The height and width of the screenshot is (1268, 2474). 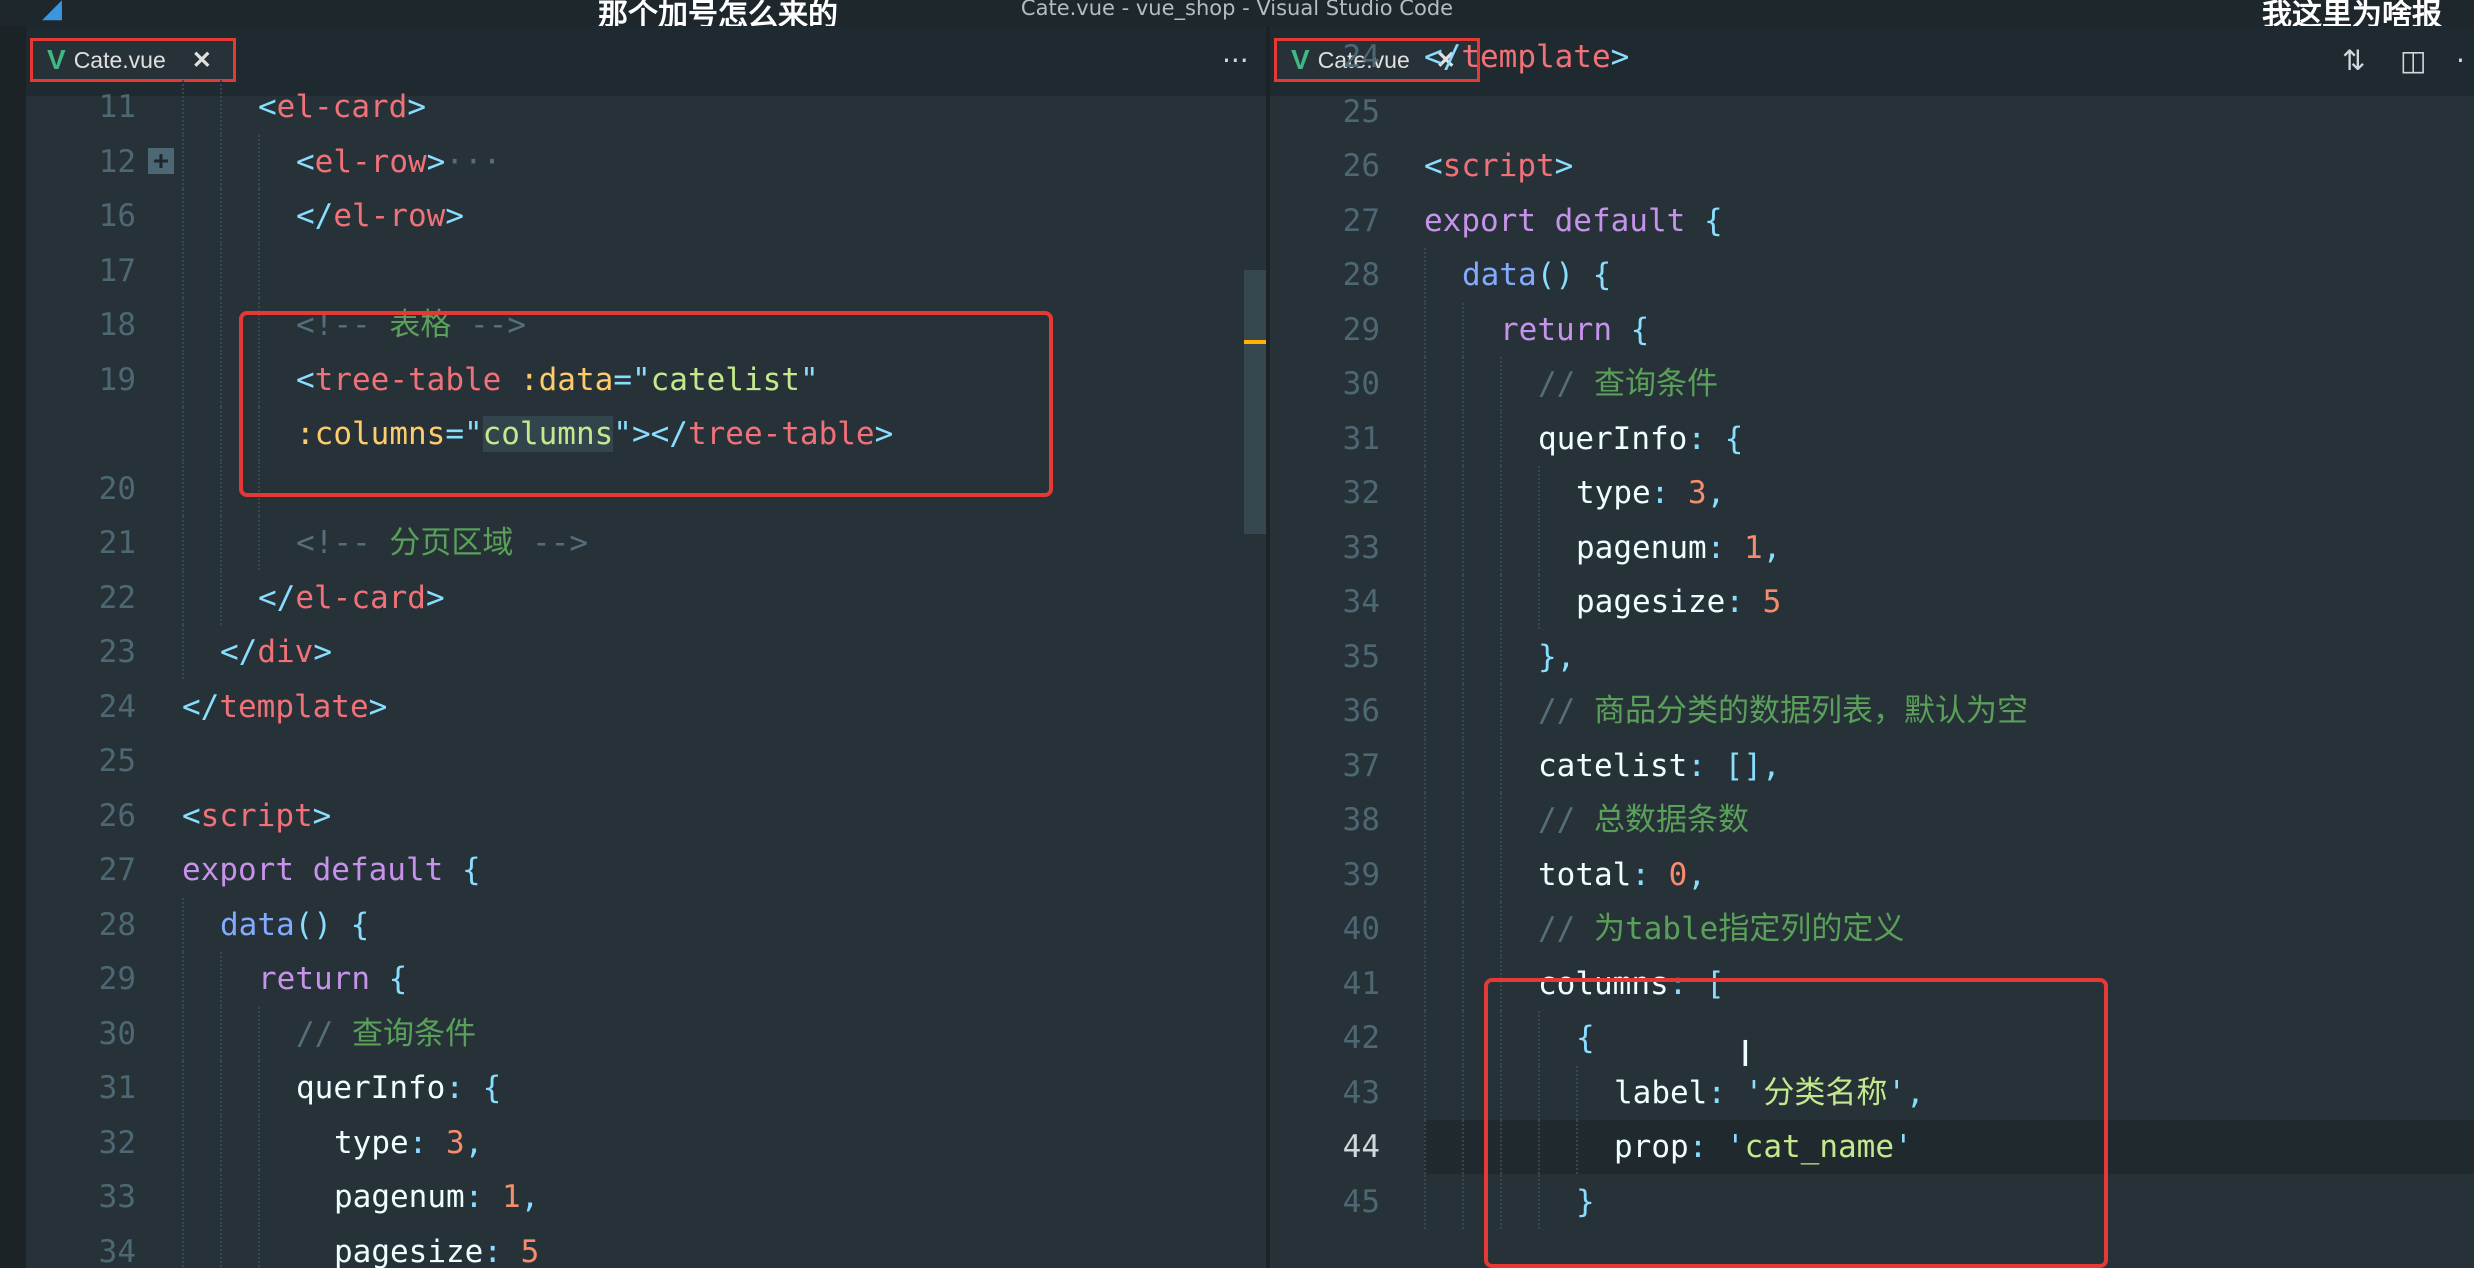 What do you see at coordinates (1679, 602) in the screenshot?
I see `code-text: pagesize: 5` at bounding box center [1679, 602].